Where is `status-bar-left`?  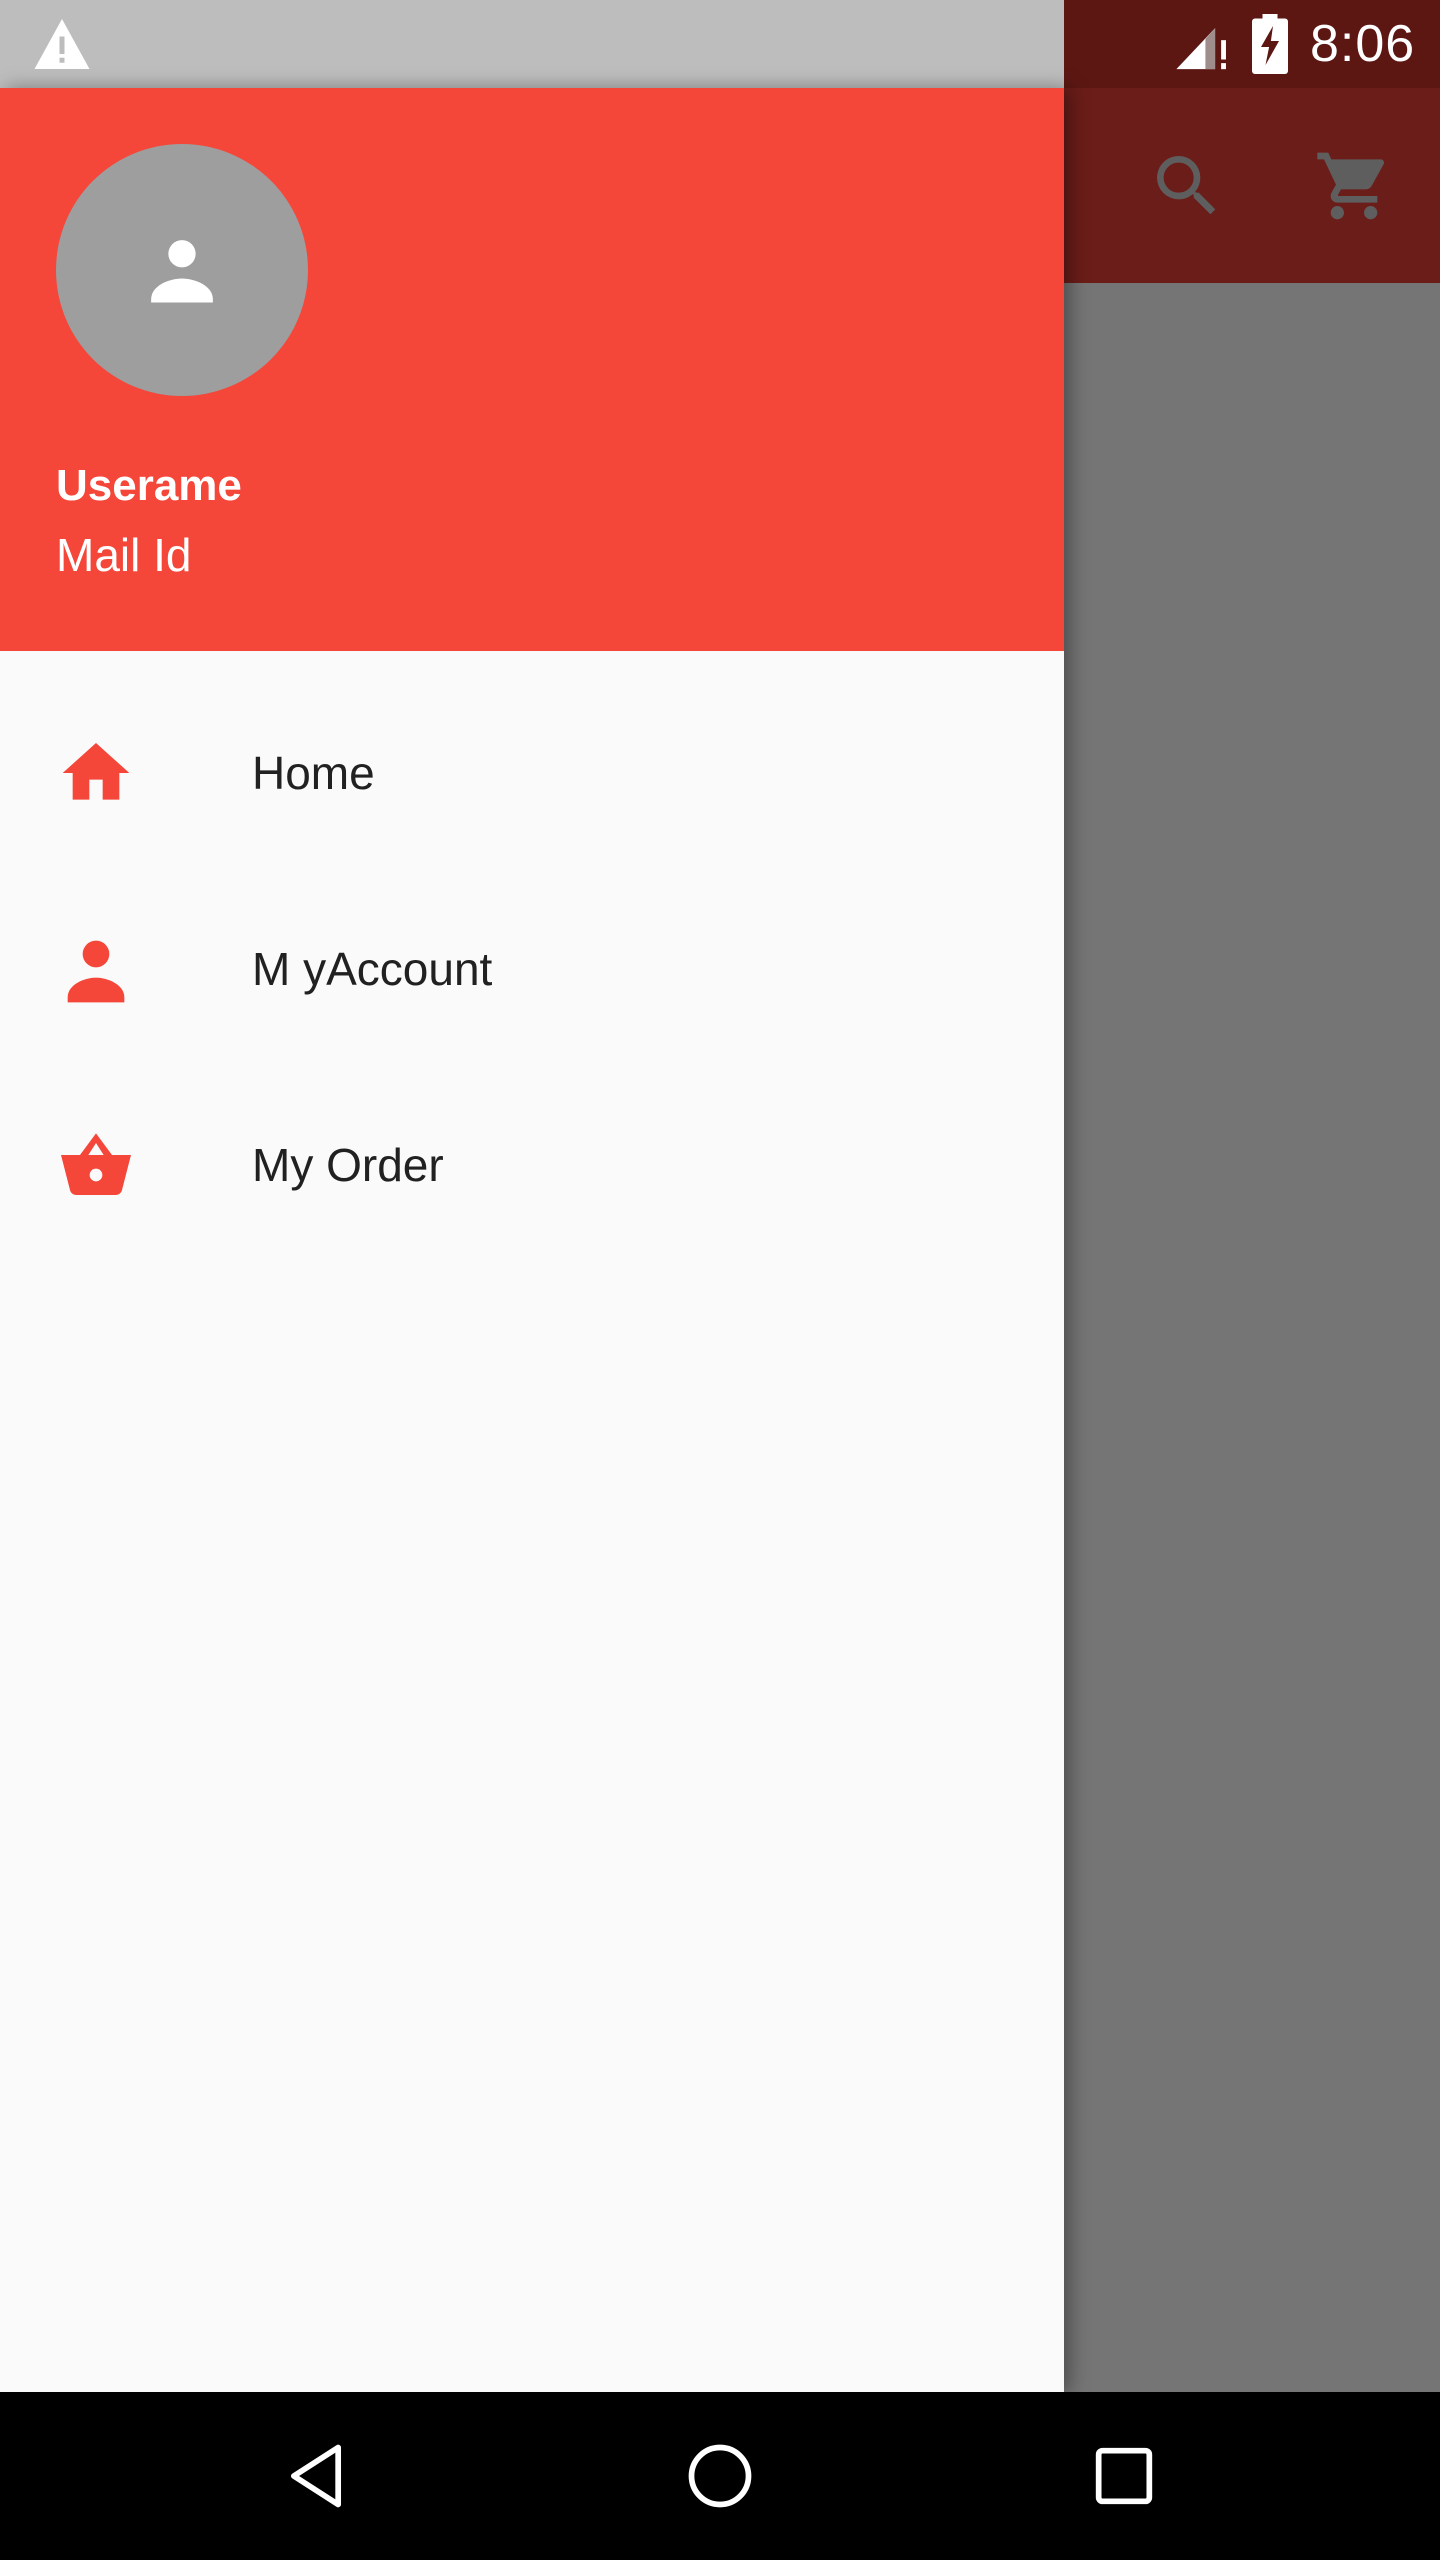
status-bar-left is located at coordinates (532, 44).